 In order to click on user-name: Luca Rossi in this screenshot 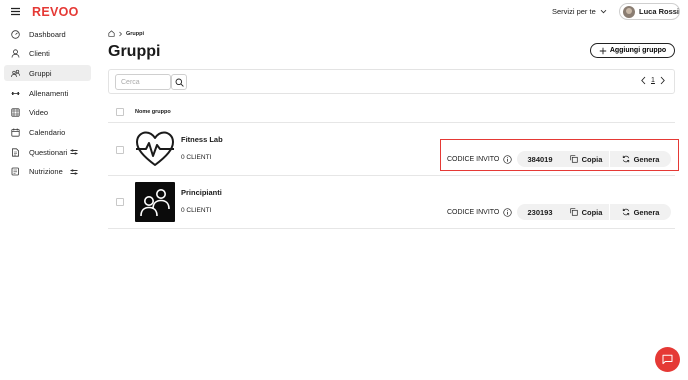, I will do `click(659, 11)`.